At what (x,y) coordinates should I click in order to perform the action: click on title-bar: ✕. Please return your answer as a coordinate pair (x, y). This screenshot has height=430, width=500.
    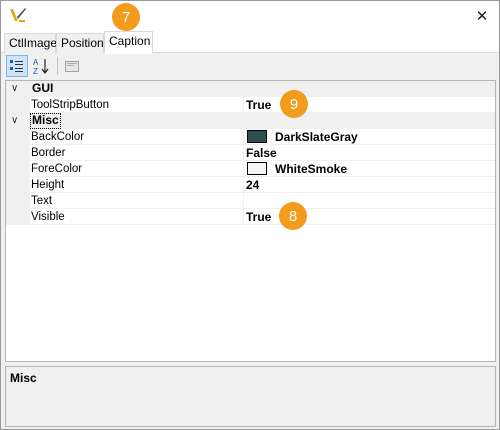
    Looking at the image, I should click on (250, 16).